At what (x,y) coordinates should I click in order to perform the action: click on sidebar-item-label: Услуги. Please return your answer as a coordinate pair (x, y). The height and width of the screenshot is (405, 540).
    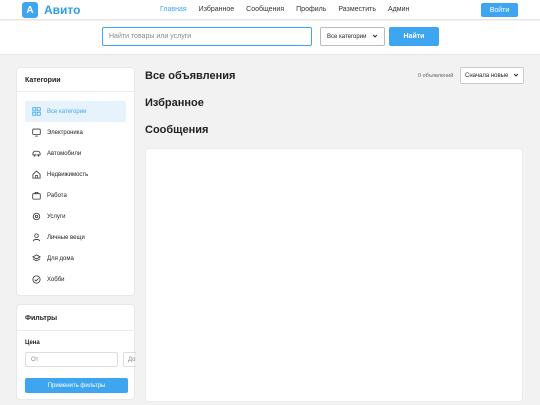
    Looking at the image, I should click on (56, 216).